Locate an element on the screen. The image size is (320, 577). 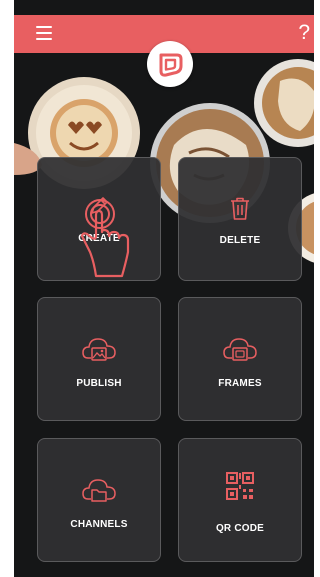
frames-tile: FRAMES is located at coordinates (240, 359).